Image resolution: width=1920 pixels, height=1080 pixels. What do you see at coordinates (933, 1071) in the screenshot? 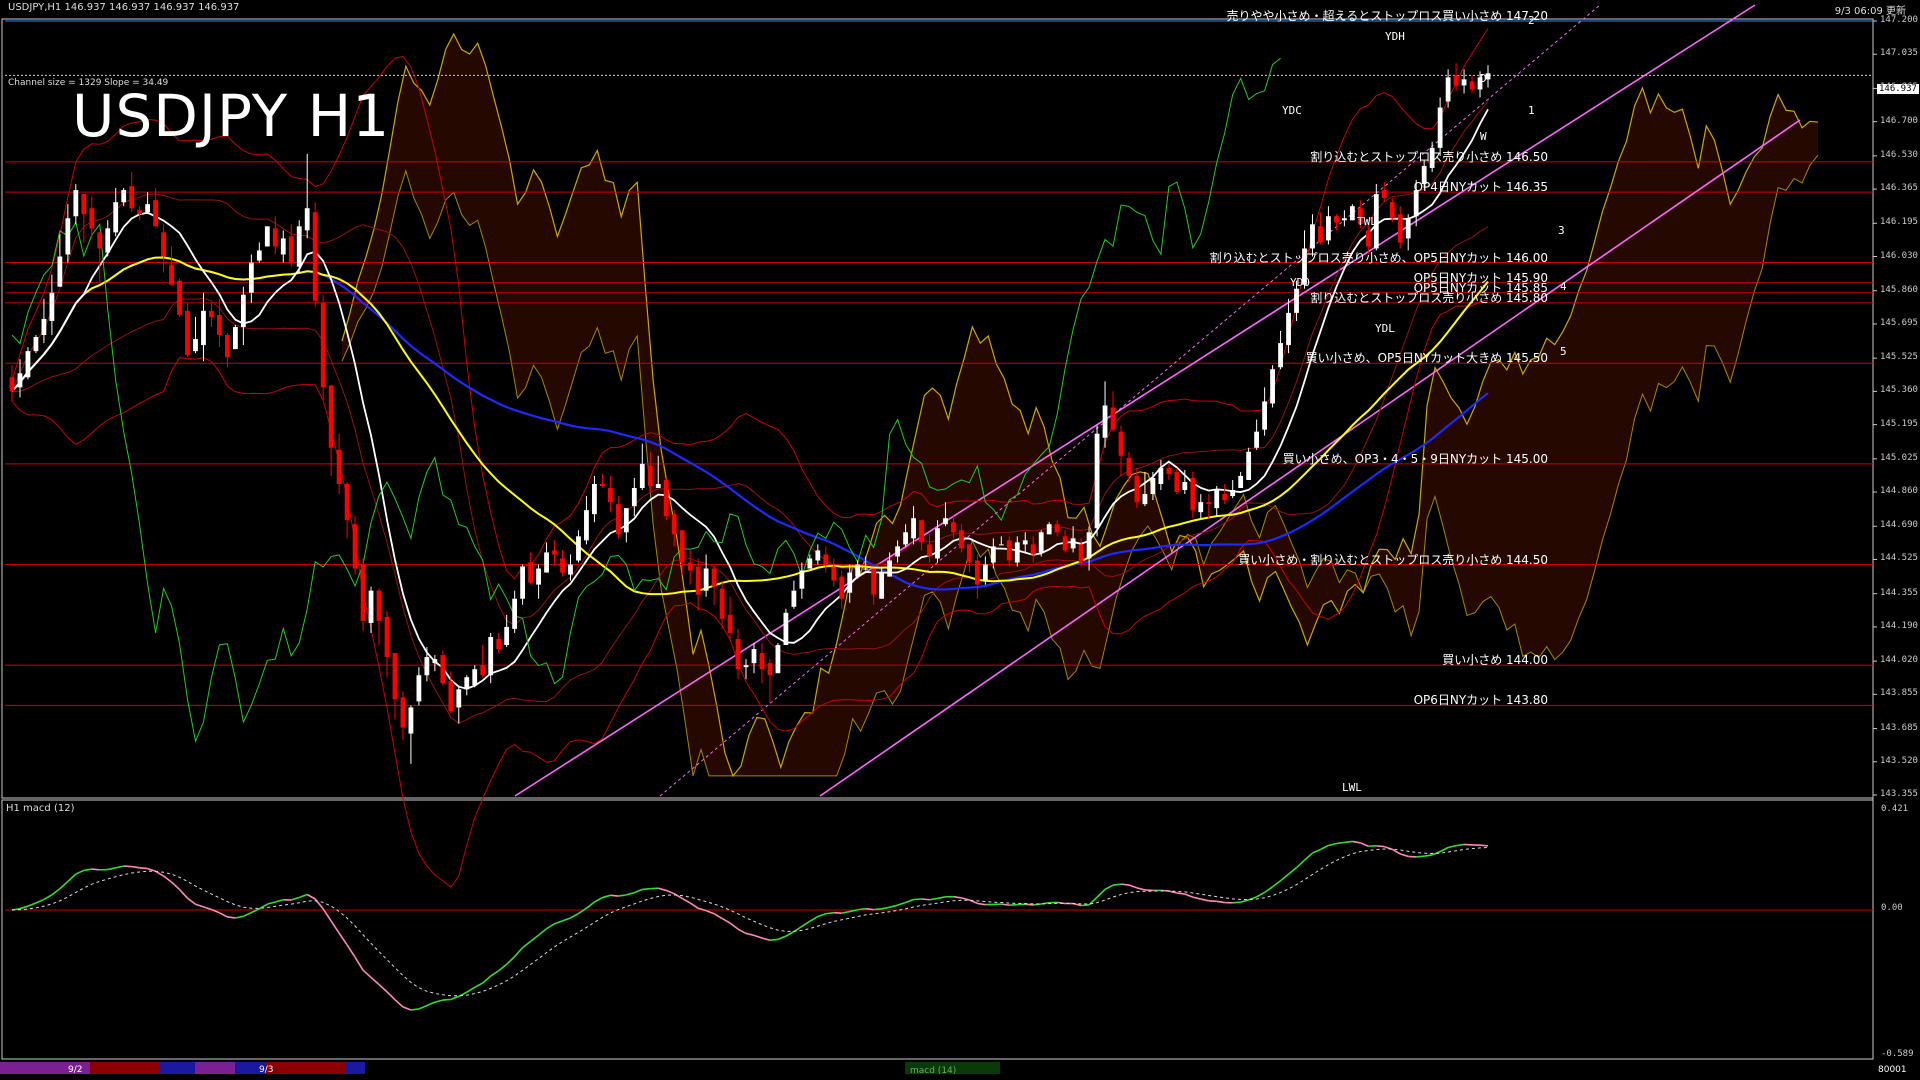
I see `bottom-center-label: macd (14)` at bounding box center [933, 1071].